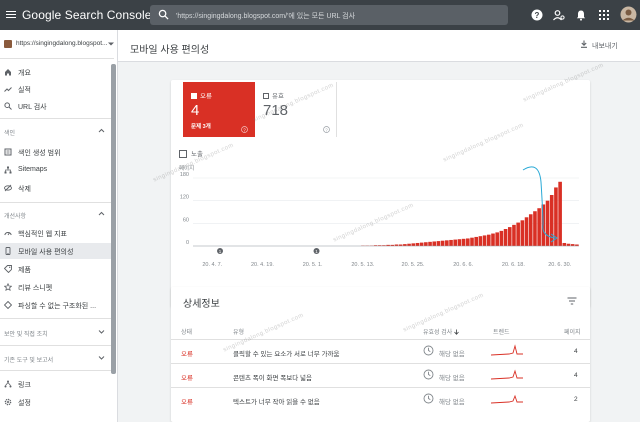 This screenshot has height=422, width=640. I want to click on section-security: 보안 및 직접 조치, so click(54, 333).